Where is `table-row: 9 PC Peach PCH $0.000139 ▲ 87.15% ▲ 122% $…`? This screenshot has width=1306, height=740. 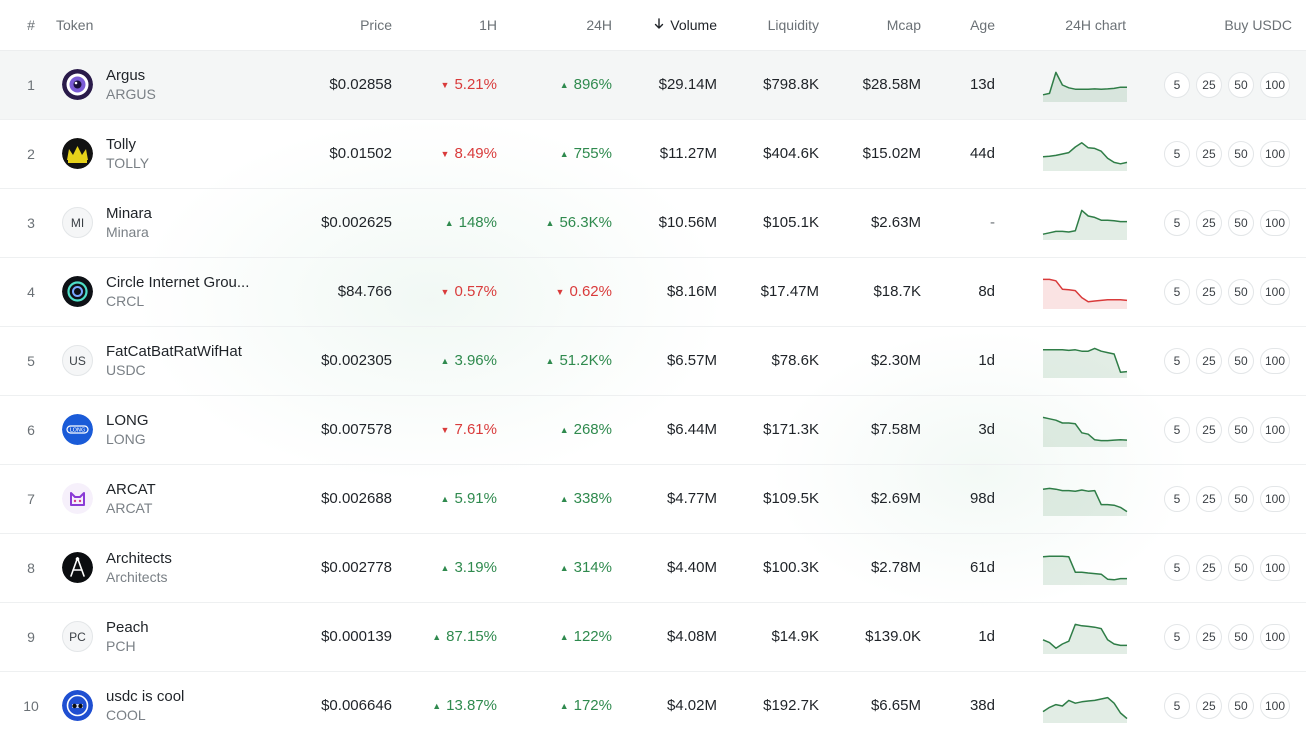
table-row: 9 PC Peach PCH $0.000139 ▲ 87.15% ▲ 122% $… is located at coordinates (653, 636).